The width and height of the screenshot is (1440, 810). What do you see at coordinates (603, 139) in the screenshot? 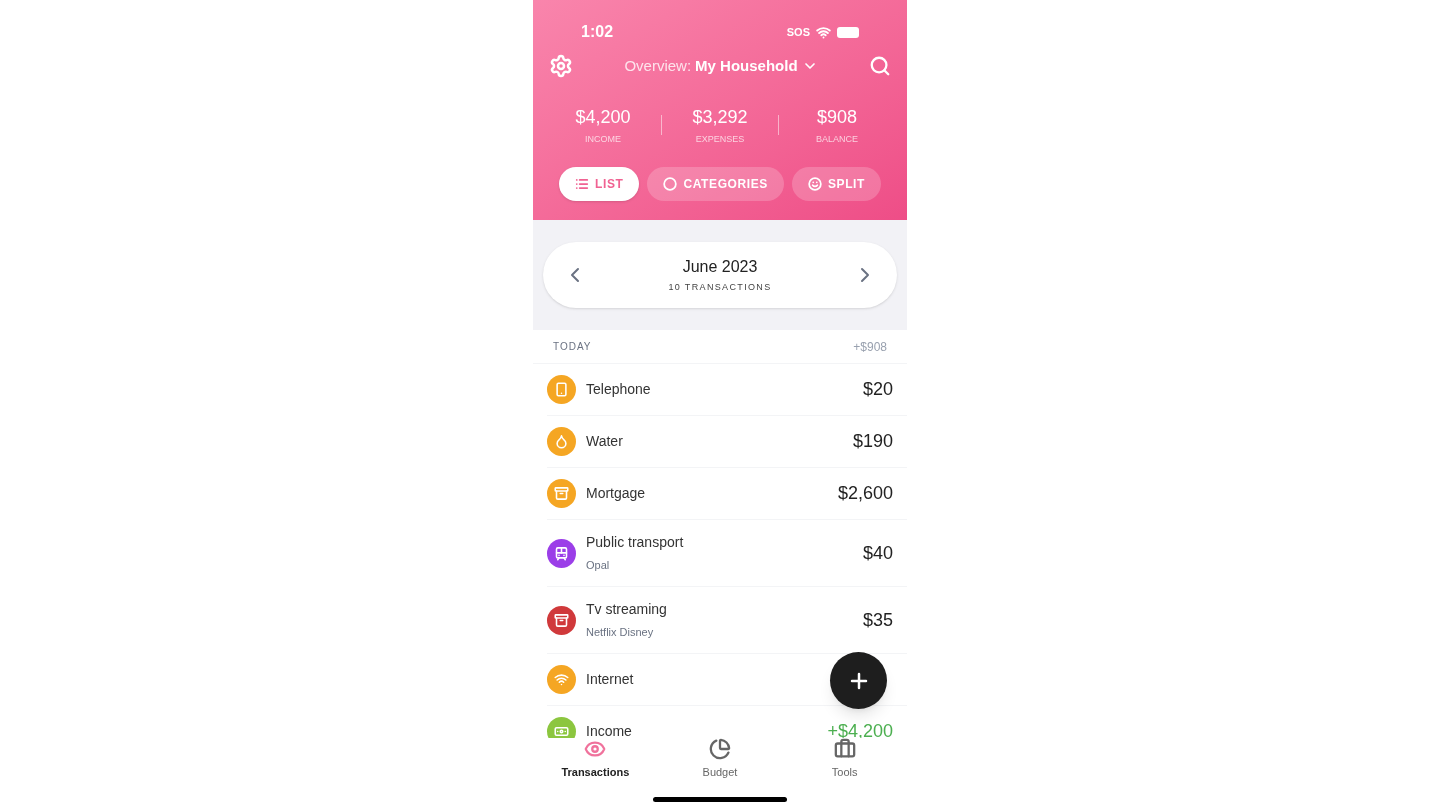
I see `summary-label: INCOME` at bounding box center [603, 139].